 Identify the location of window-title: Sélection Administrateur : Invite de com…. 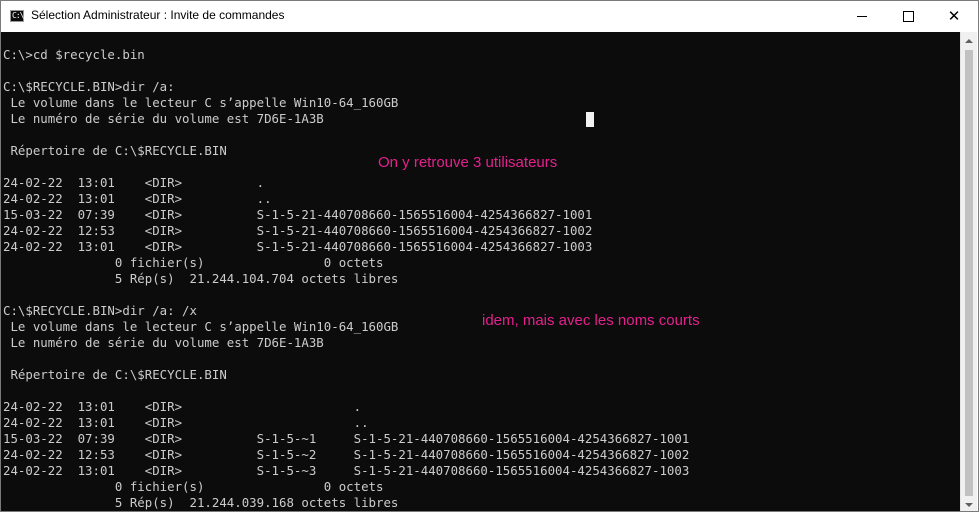
(158, 15).